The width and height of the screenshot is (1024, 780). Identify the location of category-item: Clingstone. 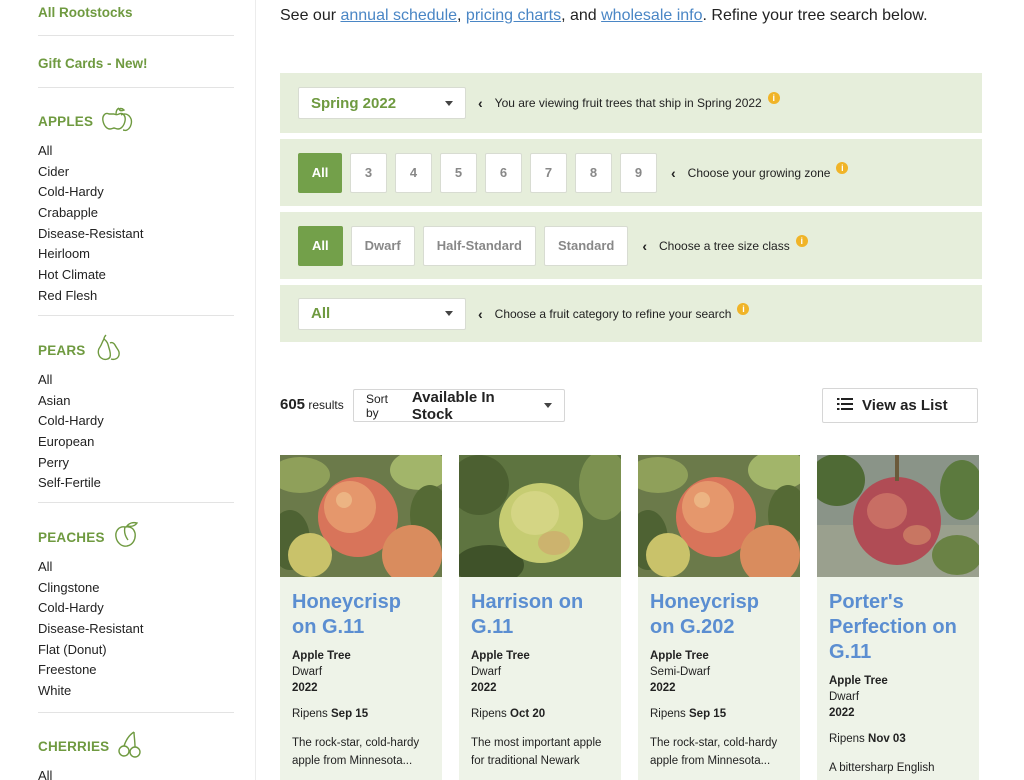
(138, 588).